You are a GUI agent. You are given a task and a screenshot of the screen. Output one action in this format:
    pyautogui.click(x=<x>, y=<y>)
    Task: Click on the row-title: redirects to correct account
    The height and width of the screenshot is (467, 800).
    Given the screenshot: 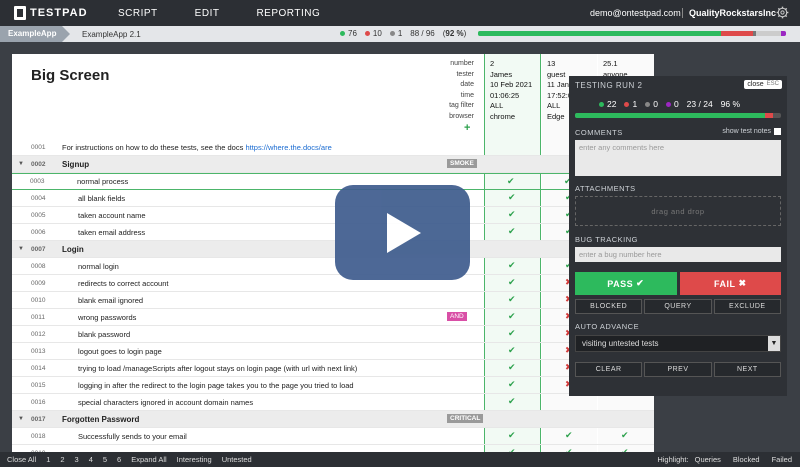 What is the action you would take?
    pyautogui.click(x=115, y=283)
    